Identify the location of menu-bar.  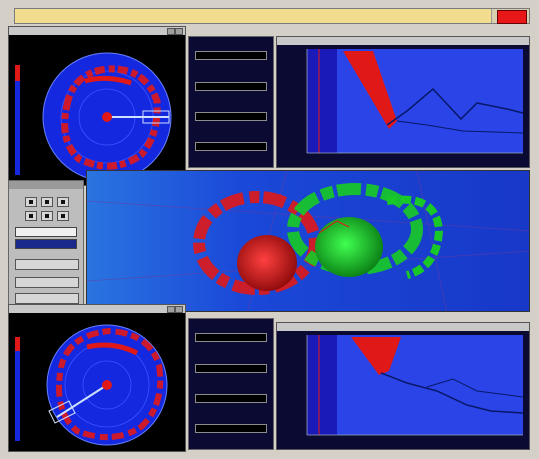
(272, 16).